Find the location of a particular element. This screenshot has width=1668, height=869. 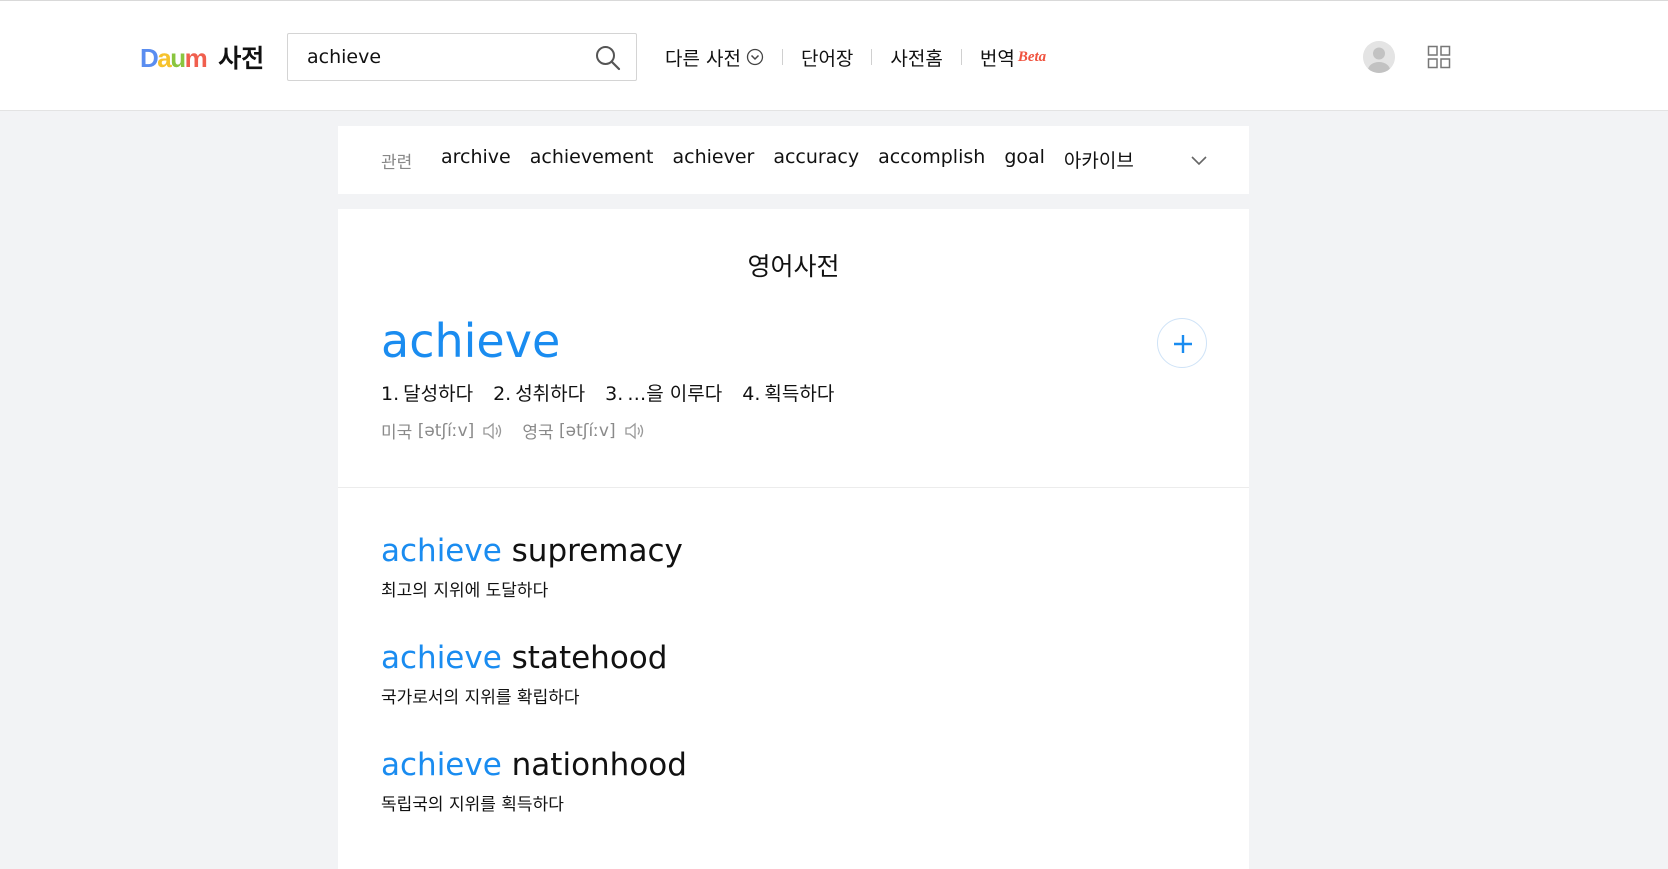

pronunciation-region: 영국 is located at coordinates (538, 433).